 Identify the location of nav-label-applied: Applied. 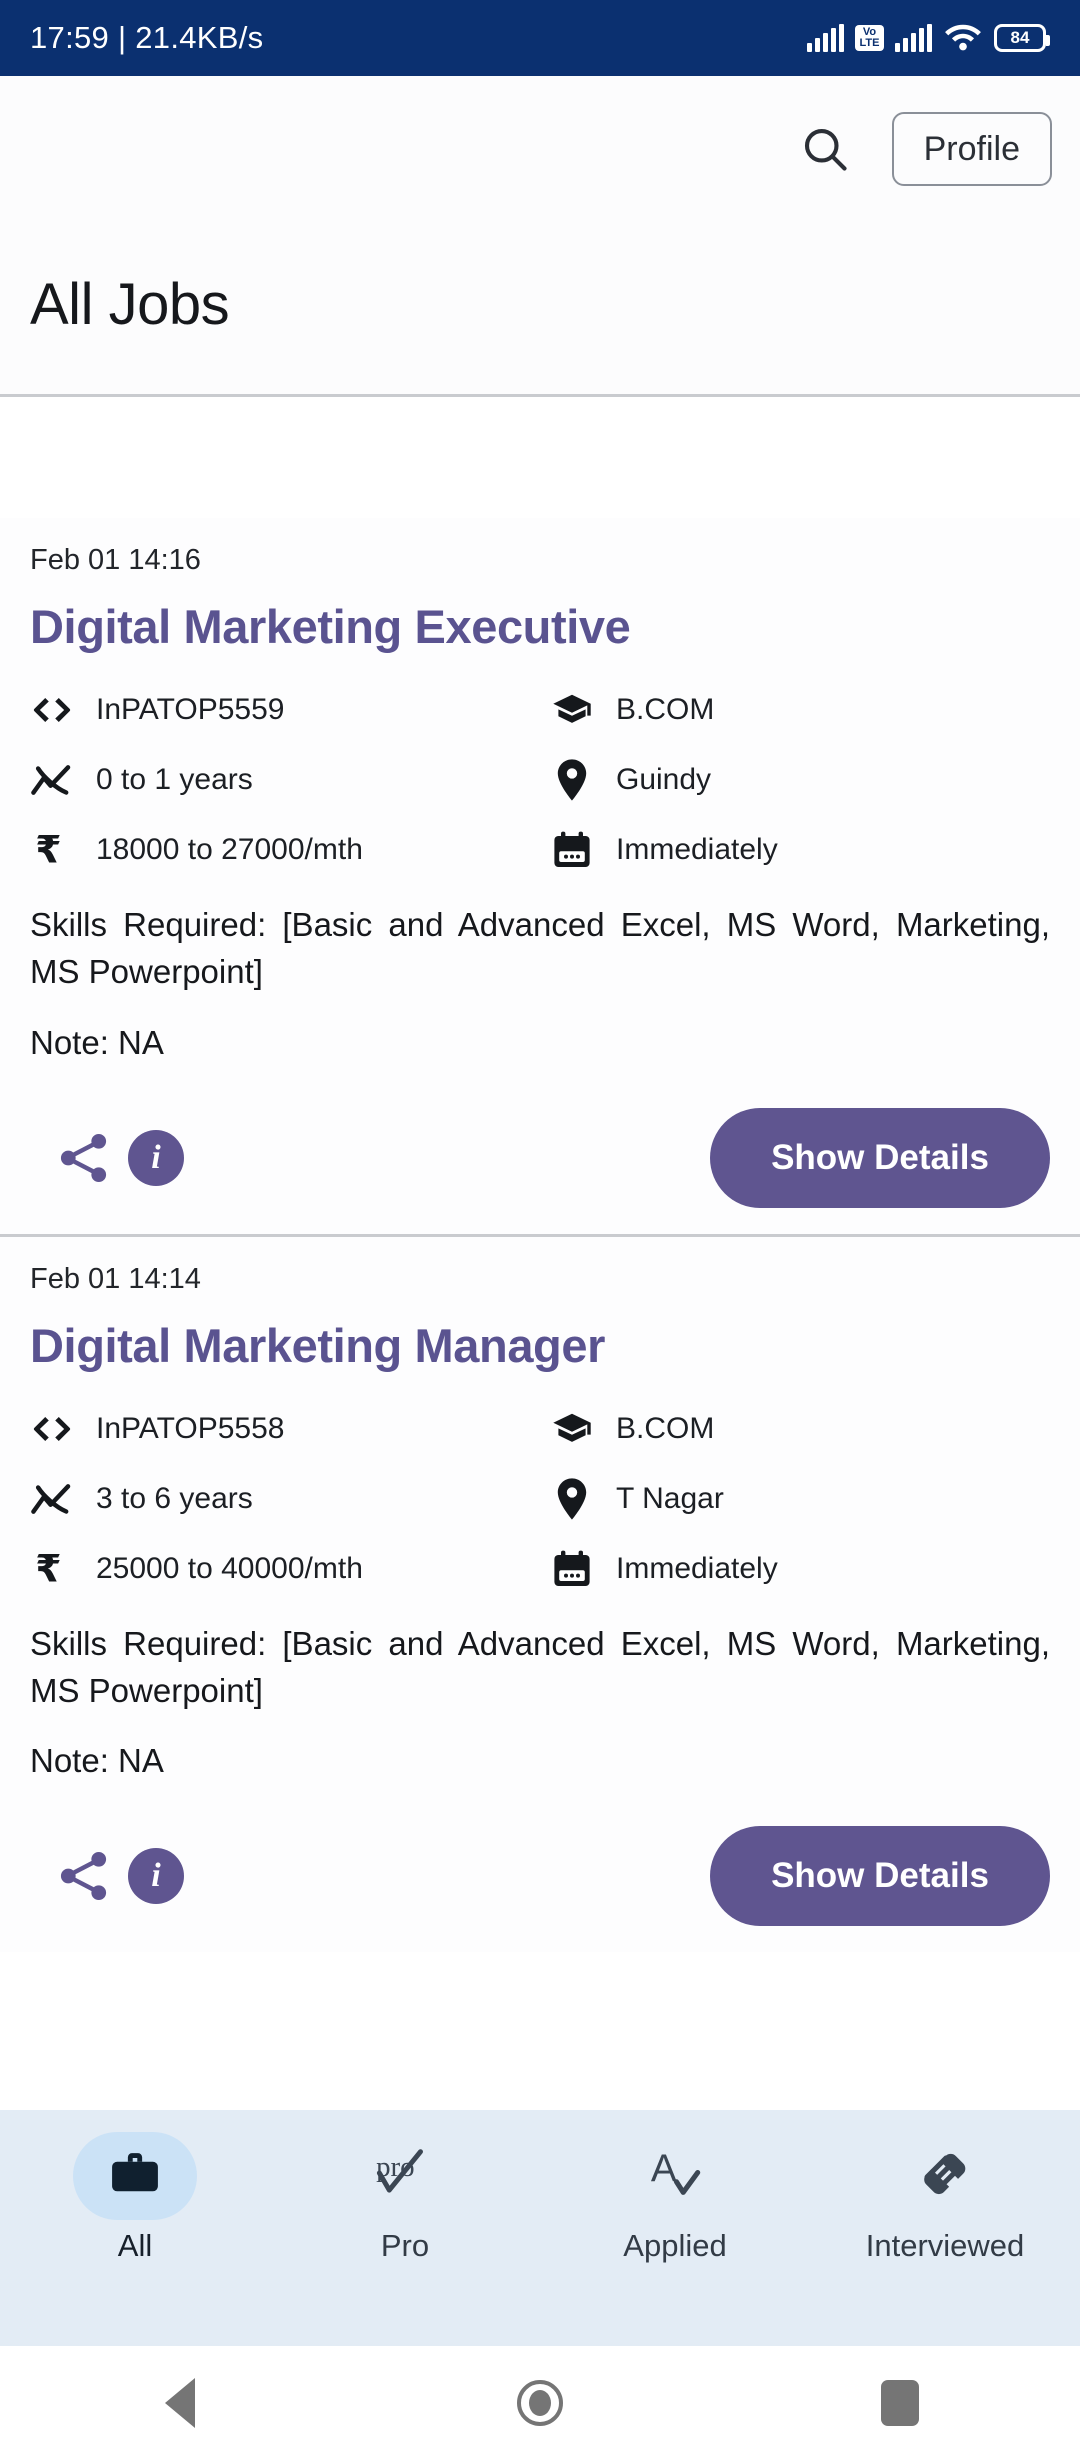
(675, 2245).